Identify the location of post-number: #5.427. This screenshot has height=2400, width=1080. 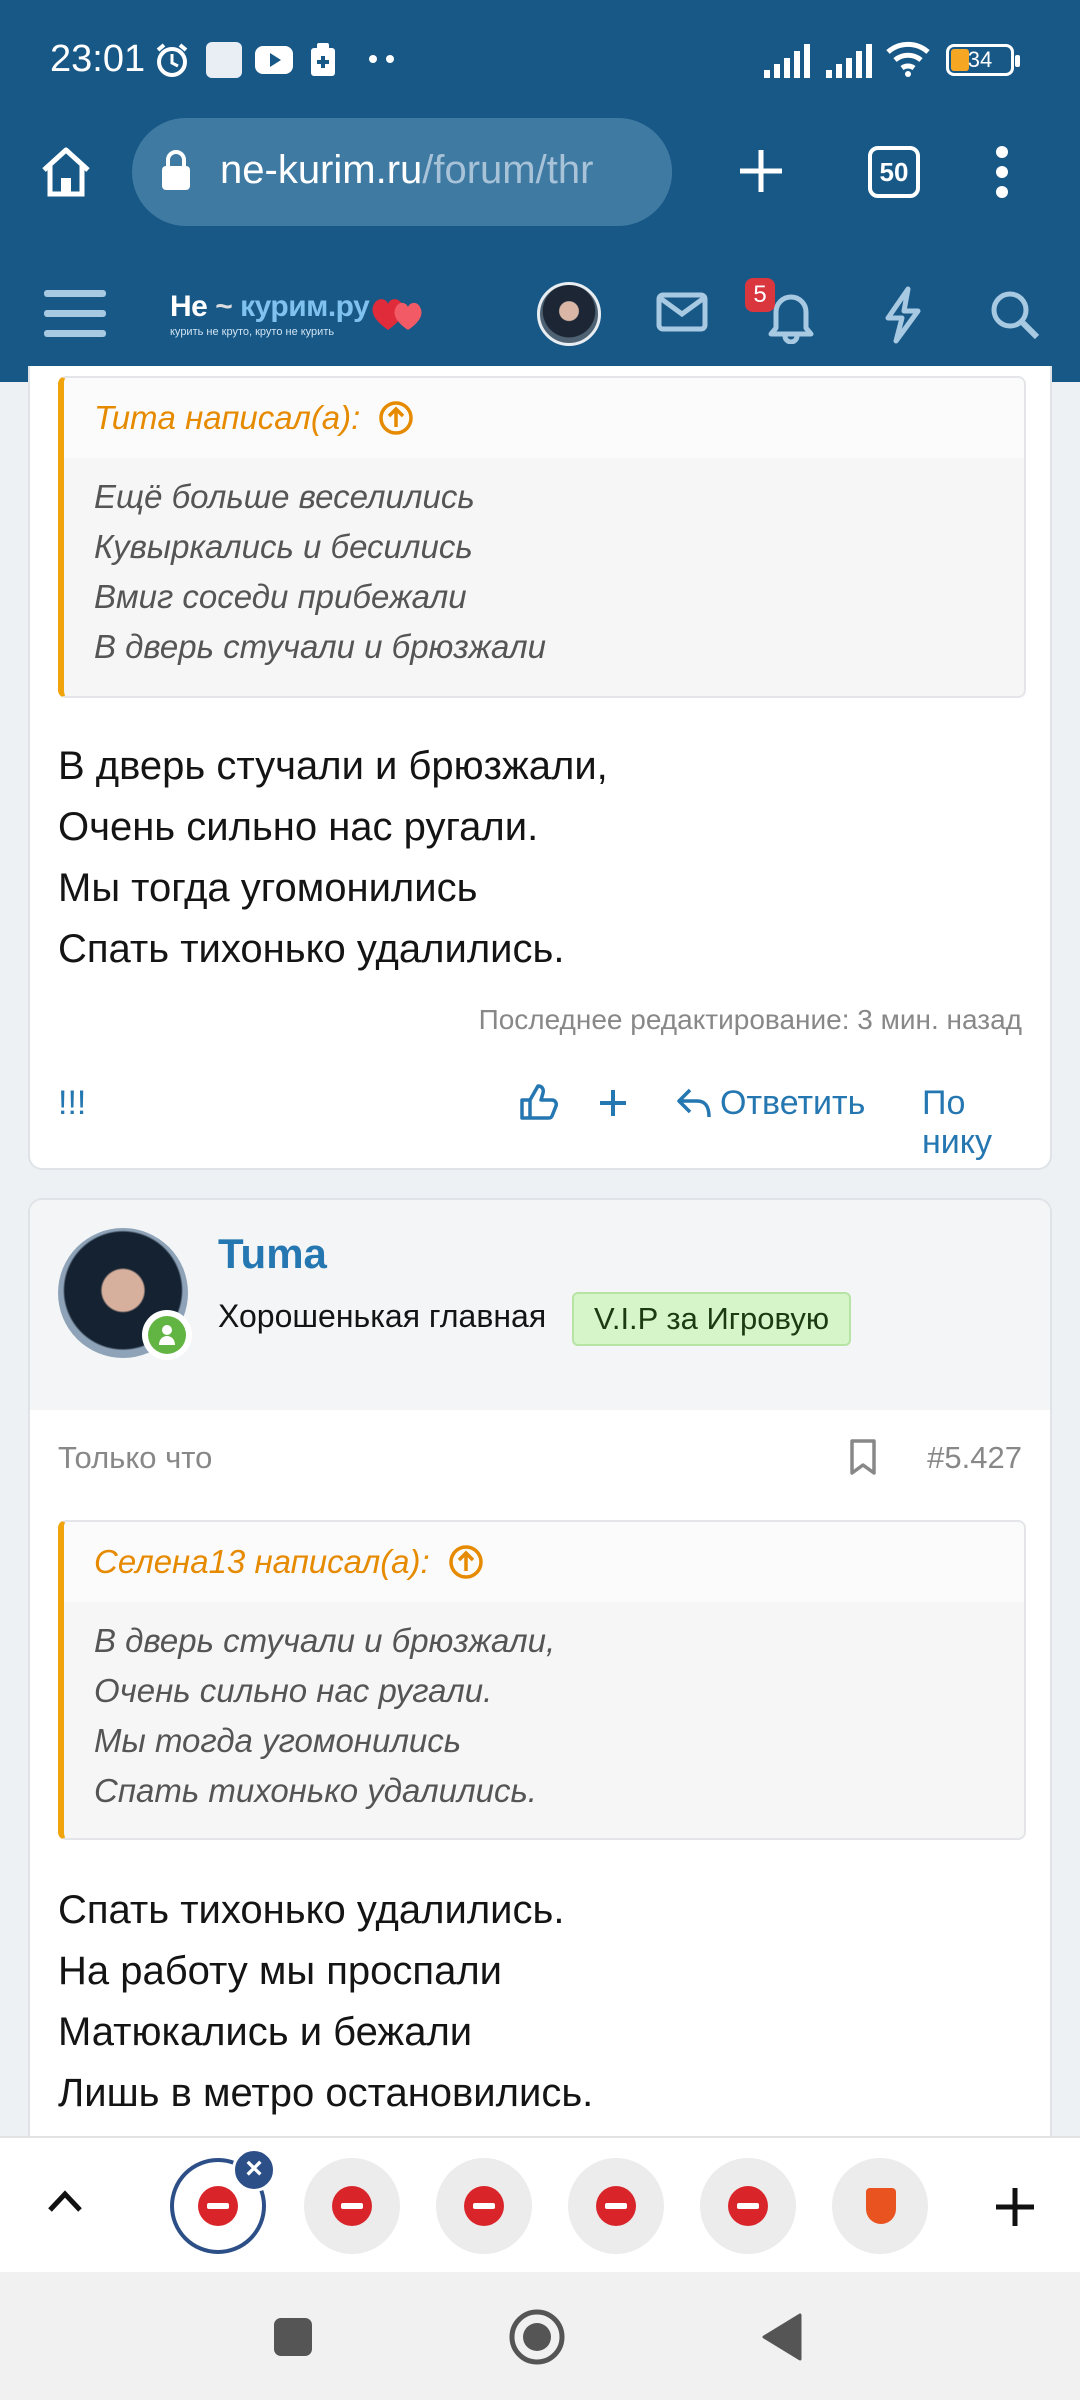
(974, 1458).